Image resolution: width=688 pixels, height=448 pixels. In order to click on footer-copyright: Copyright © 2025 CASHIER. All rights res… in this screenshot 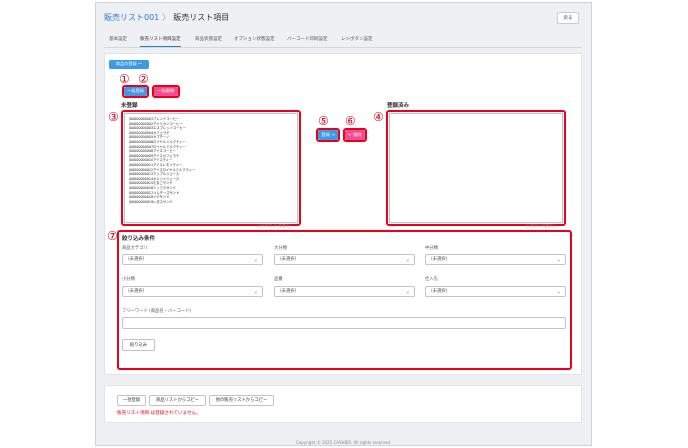, I will do `click(344, 442)`.